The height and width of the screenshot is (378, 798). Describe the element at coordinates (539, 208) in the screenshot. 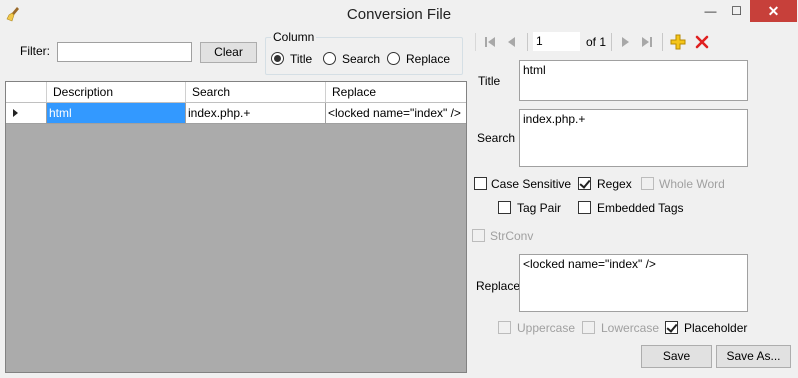

I see `tag-pair-label: Tag Pair` at that location.